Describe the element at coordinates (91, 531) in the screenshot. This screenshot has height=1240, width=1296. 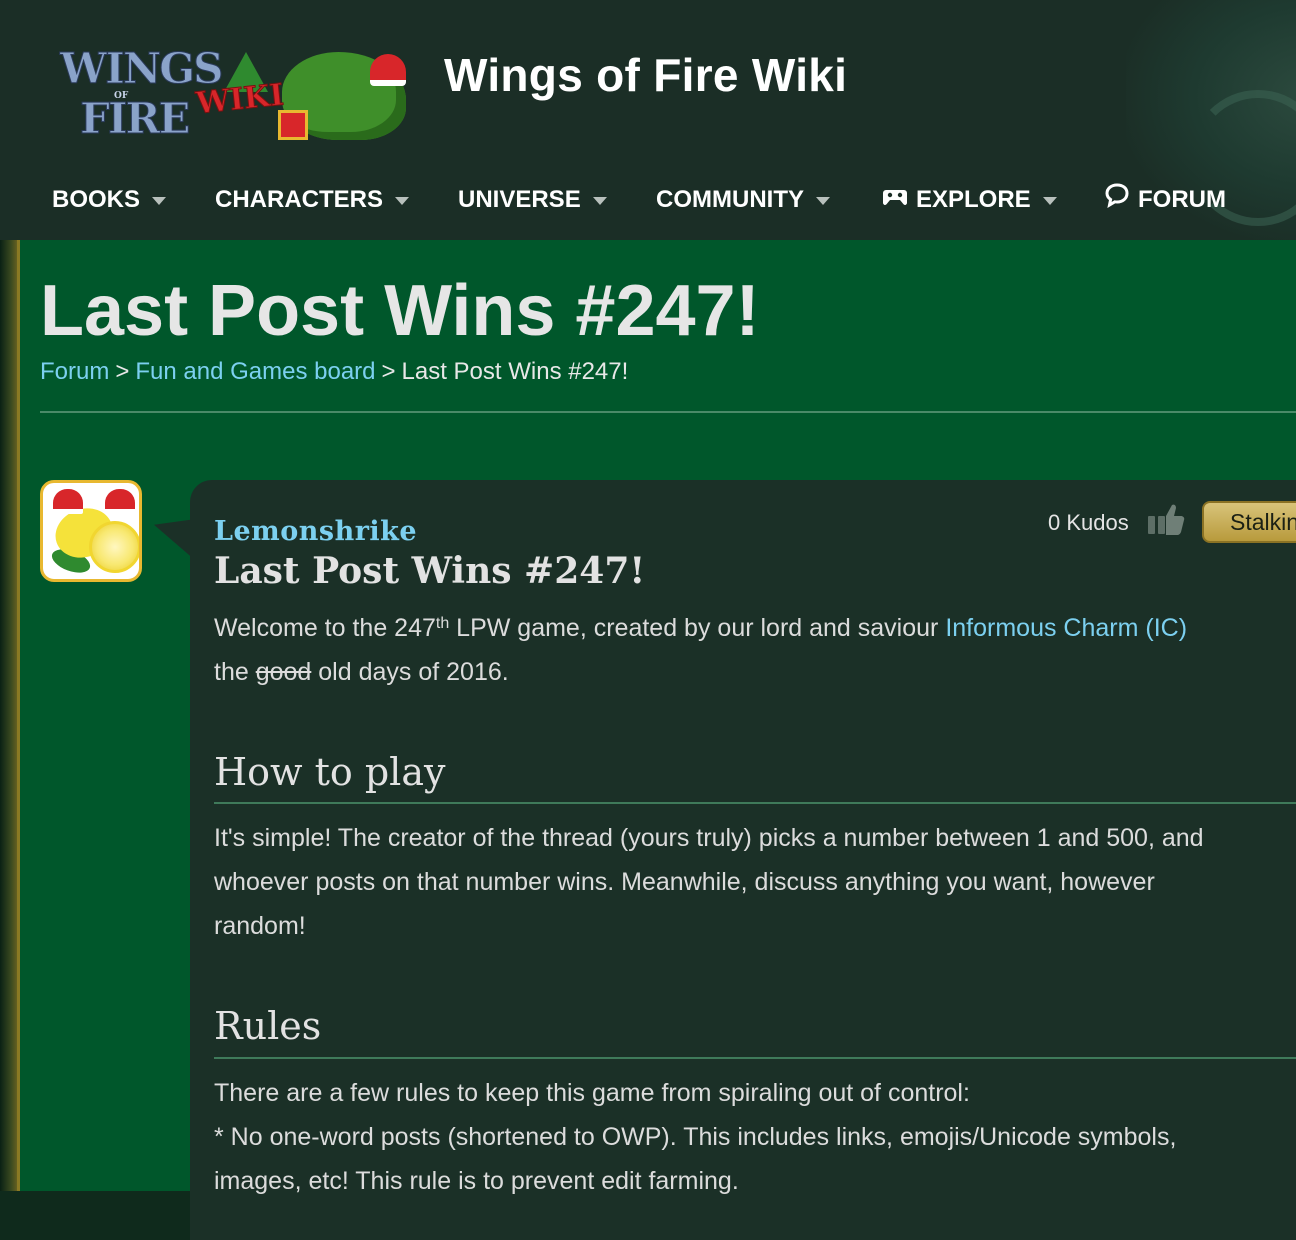
I see `avatar` at that location.